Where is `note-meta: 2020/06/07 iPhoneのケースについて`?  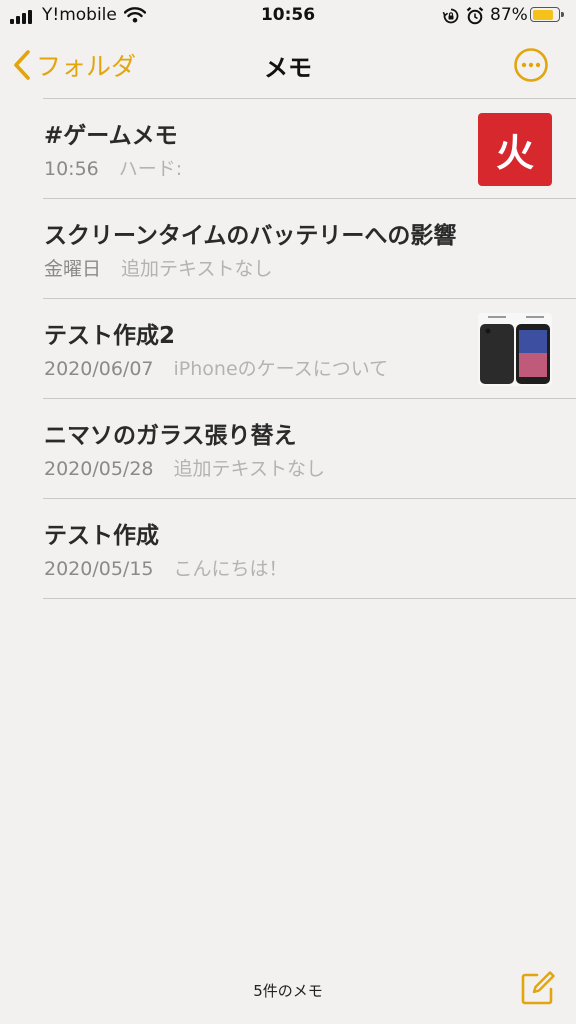 note-meta: 2020/06/07 iPhoneのケースについて is located at coordinates (216, 367).